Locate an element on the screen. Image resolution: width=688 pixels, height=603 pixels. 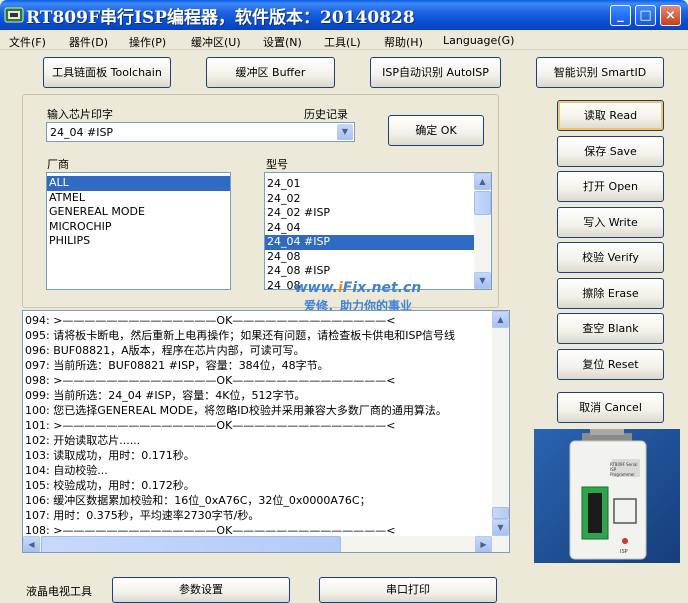
model-label: 型号 is located at coordinates (277, 164).